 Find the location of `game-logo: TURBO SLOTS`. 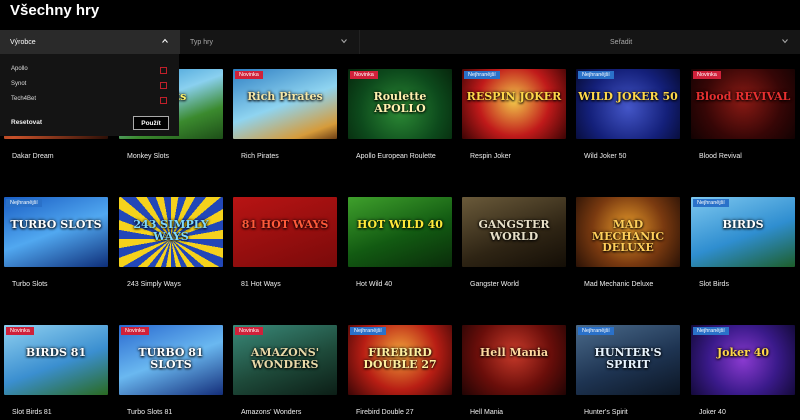

game-logo: TURBO SLOTS is located at coordinates (56, 224).